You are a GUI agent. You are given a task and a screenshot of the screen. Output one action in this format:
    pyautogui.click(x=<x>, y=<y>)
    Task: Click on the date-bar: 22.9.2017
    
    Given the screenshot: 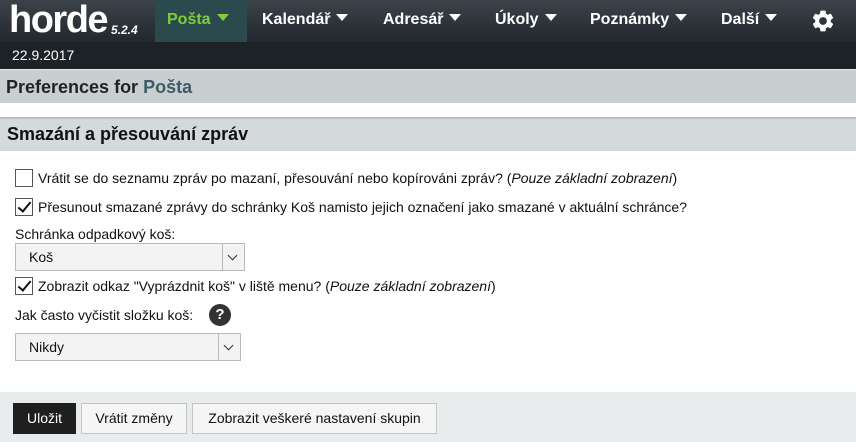 What is the action you would take?
    pyautogui.click(x=428, y=55)
    